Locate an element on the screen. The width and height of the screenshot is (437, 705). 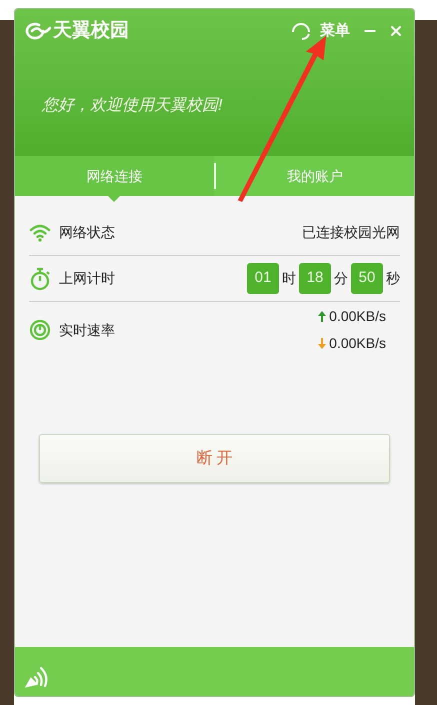
time-unit: 分 is located at coordinates (341, 278).